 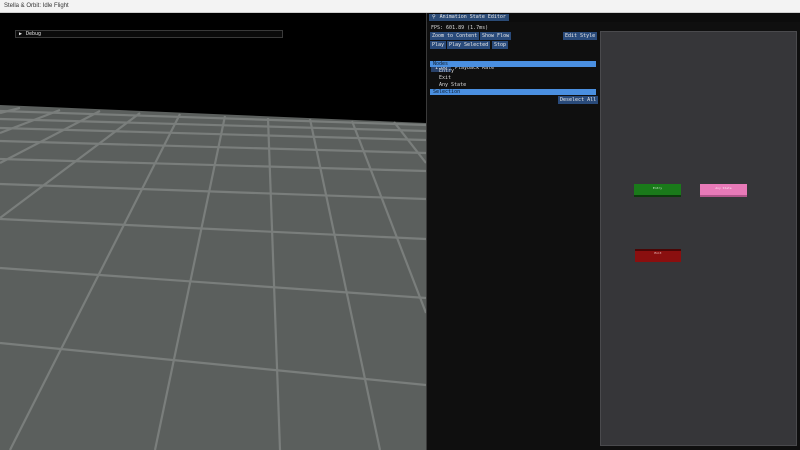 What do you see at coordinates (469, 45) in the screenshot?
I see `play-selected-button: Play Selected` at bounding box center [469, 45].